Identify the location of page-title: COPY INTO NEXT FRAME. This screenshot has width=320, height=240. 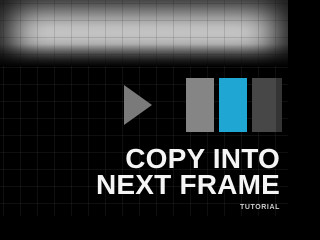
(188, 172).